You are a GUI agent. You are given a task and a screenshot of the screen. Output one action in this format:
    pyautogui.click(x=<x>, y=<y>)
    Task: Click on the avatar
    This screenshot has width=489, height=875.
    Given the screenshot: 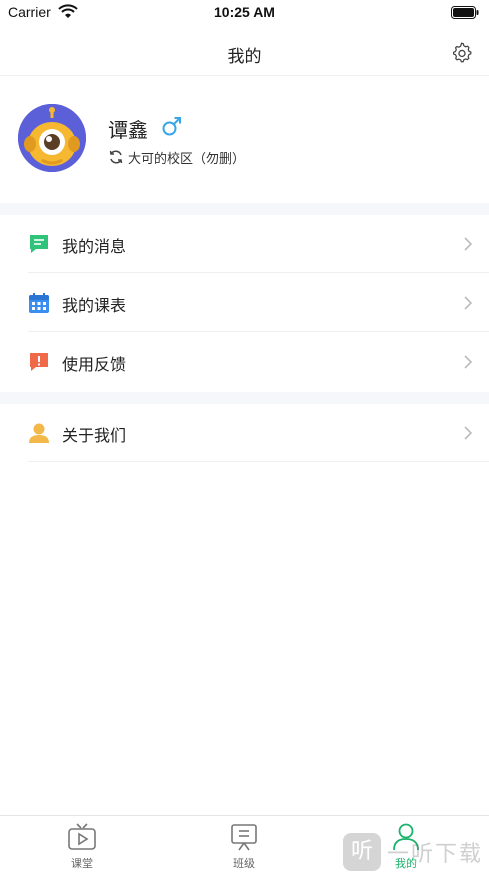 What is the action you would take?
    pyautogui.click(x=52, y=138)
    